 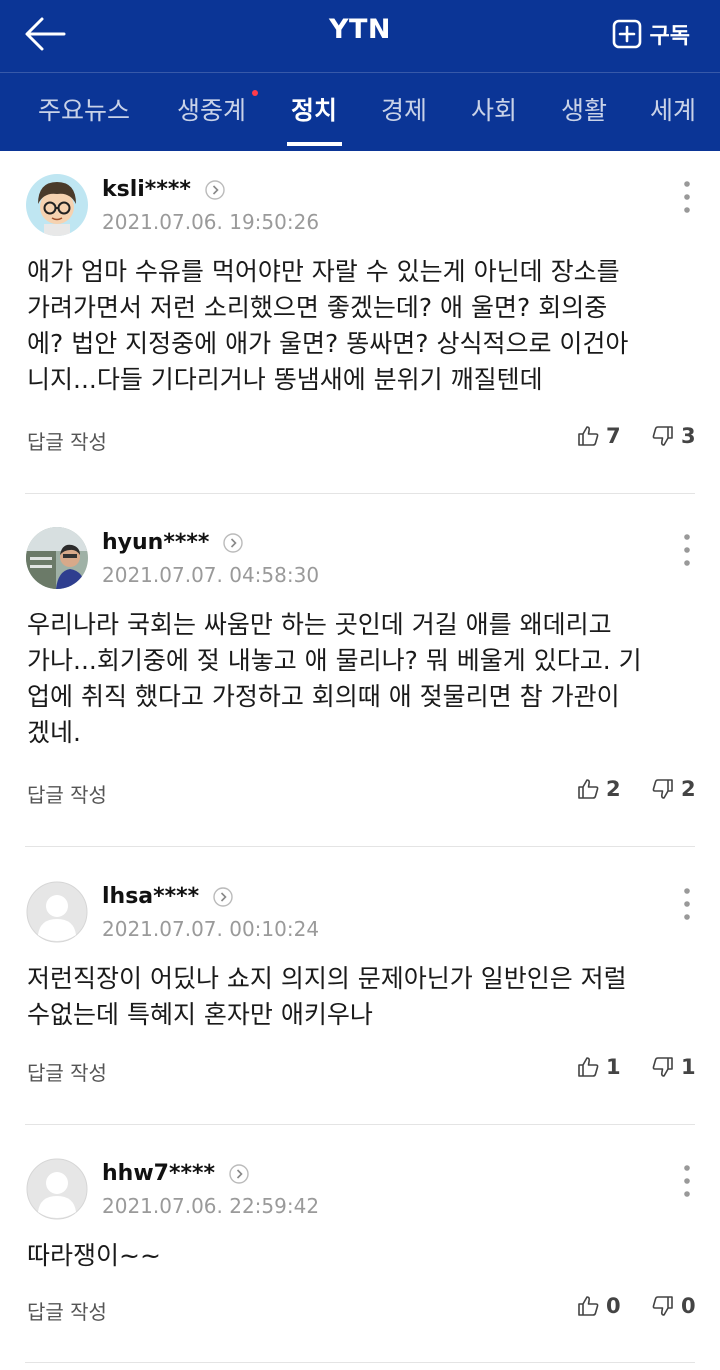 I want to click on like-button: 0, so click(x=598, y=1306).